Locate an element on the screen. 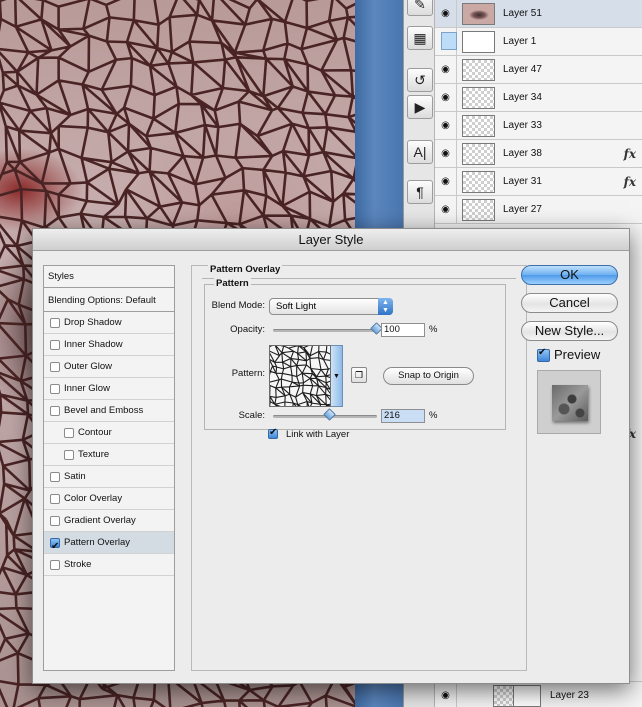 The height and width of the screenshot is (707, 642). layer-row: Layer 1 is located at coordinates (538, 42).